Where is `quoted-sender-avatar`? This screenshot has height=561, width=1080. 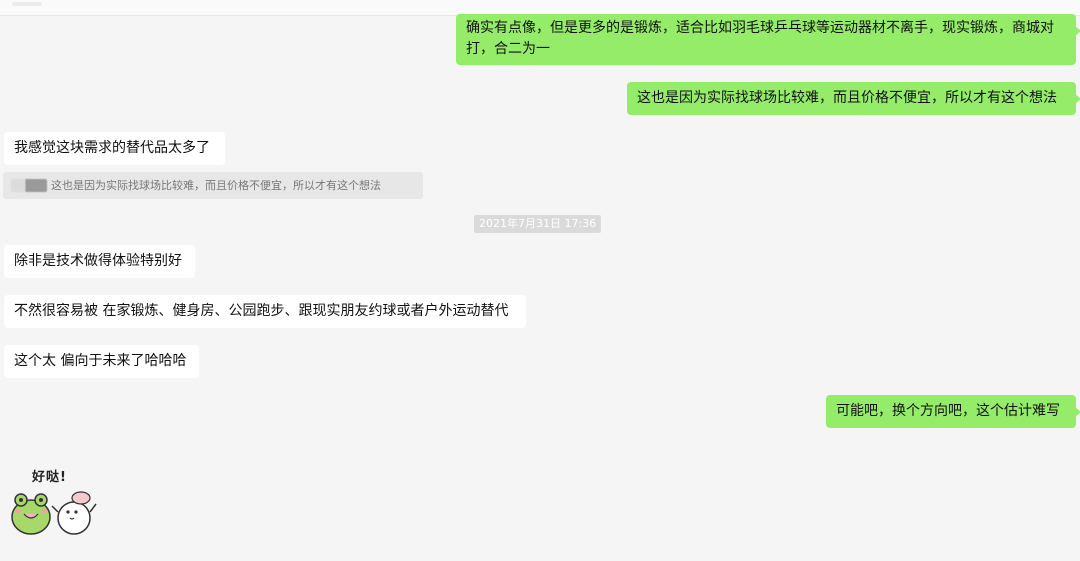
quoted-sender-avatar is located at coordinates (29, 185).